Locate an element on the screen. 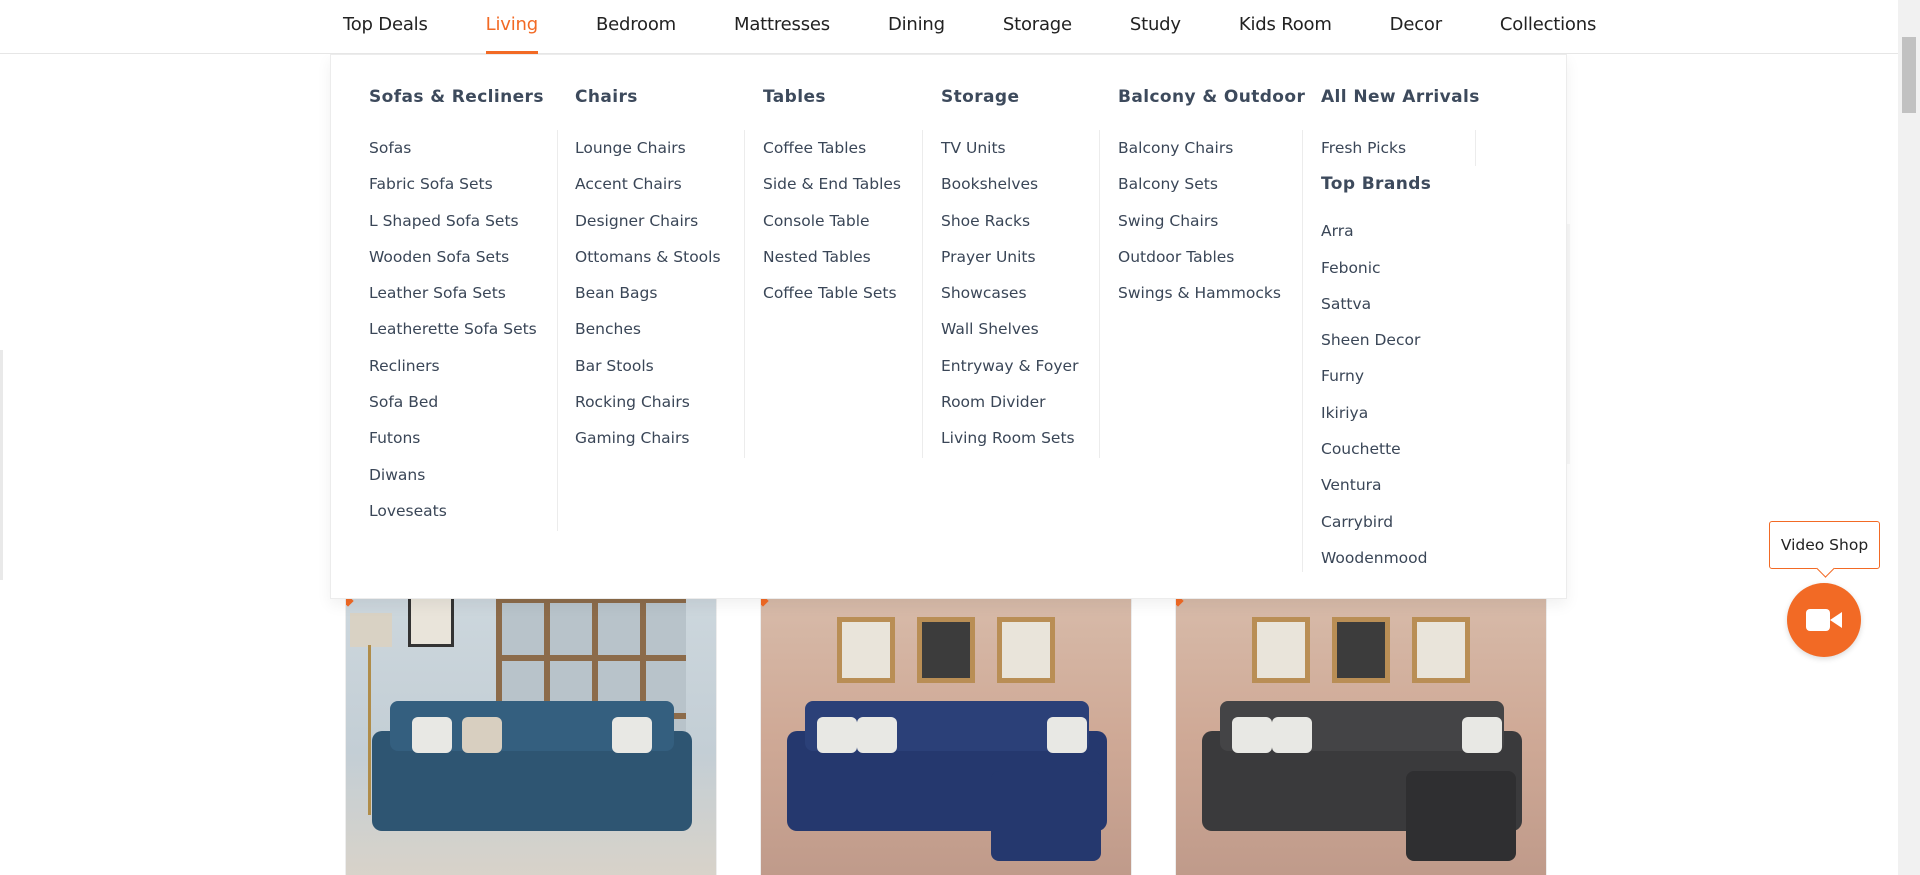 The width and height of the screenshot is (1920, 875). menu-link: Diwans is located at coordinates (456, 475).